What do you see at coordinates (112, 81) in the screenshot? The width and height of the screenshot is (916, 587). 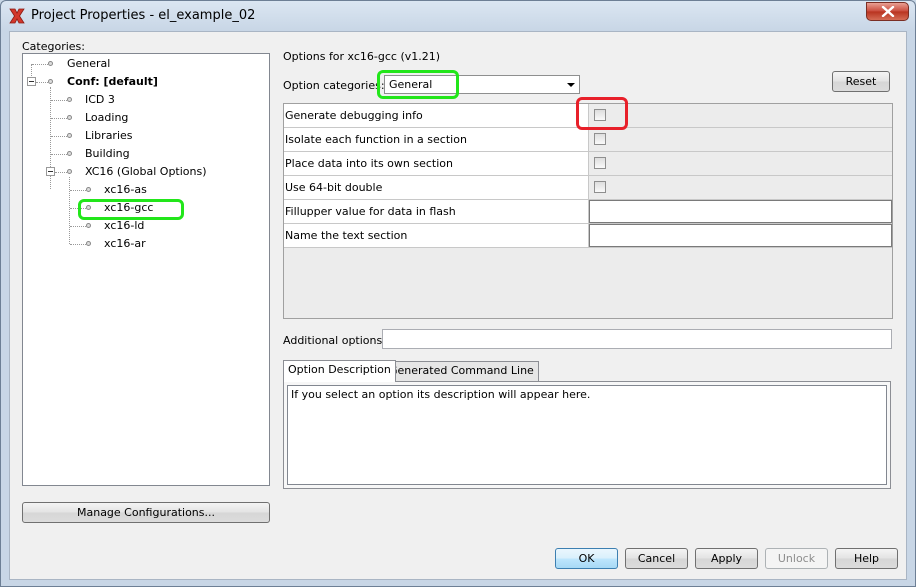 I see `tree-item-label: Conf: [default]` at bounding box center [112, 81].